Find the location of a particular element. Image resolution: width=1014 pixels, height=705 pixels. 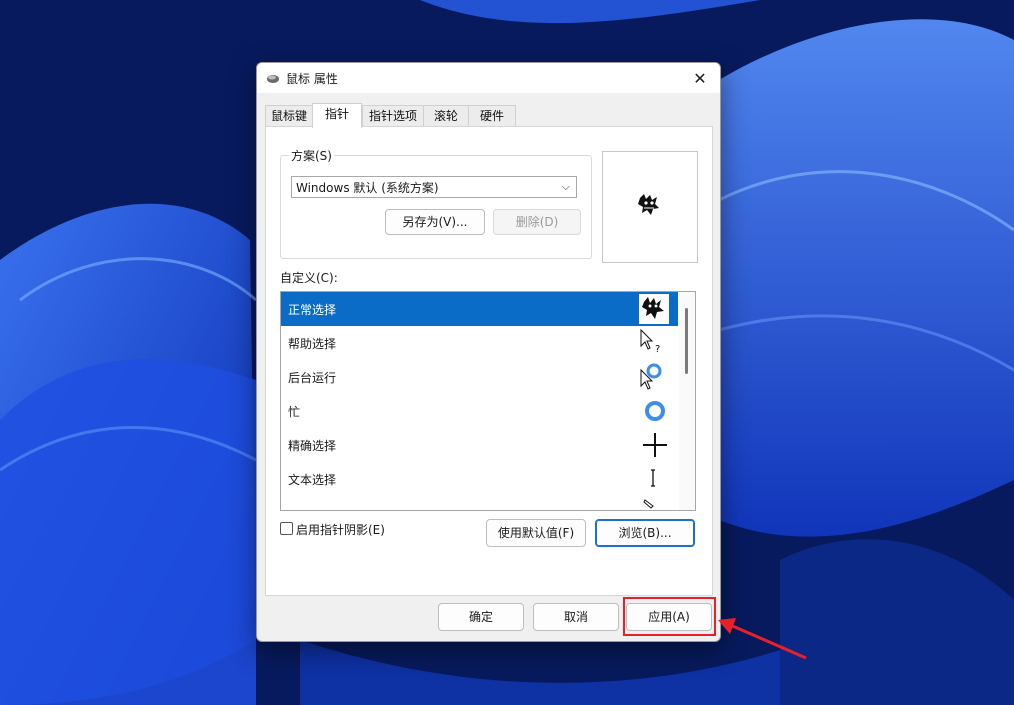

cursor-list: 正常选择 帮助选择 ? 后台运行 忙 精确选择 文本选择 is located at coordinates (488, 401).